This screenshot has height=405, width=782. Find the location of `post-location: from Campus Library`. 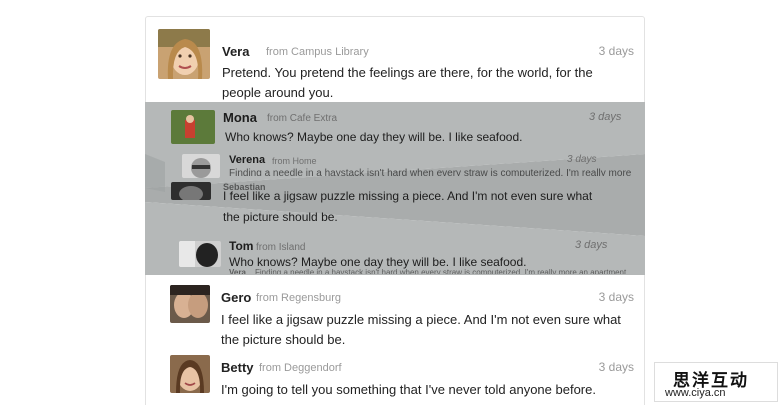

post-location: from Campus Library is located at coordinates (317, 52).